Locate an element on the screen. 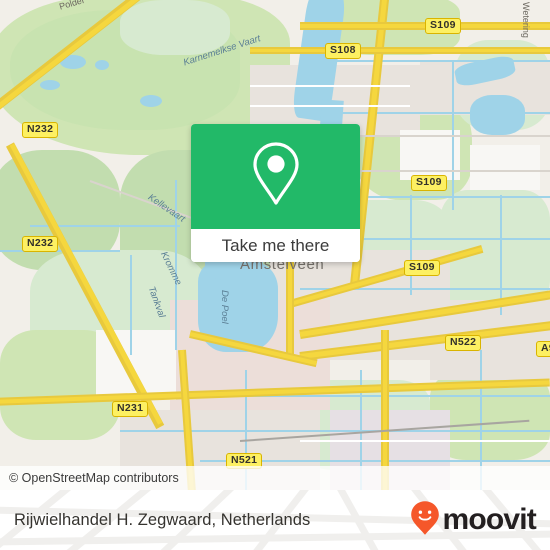 This screenshot has height=550, width=550. map-shield: S108 is located at coordinates (343, 51).